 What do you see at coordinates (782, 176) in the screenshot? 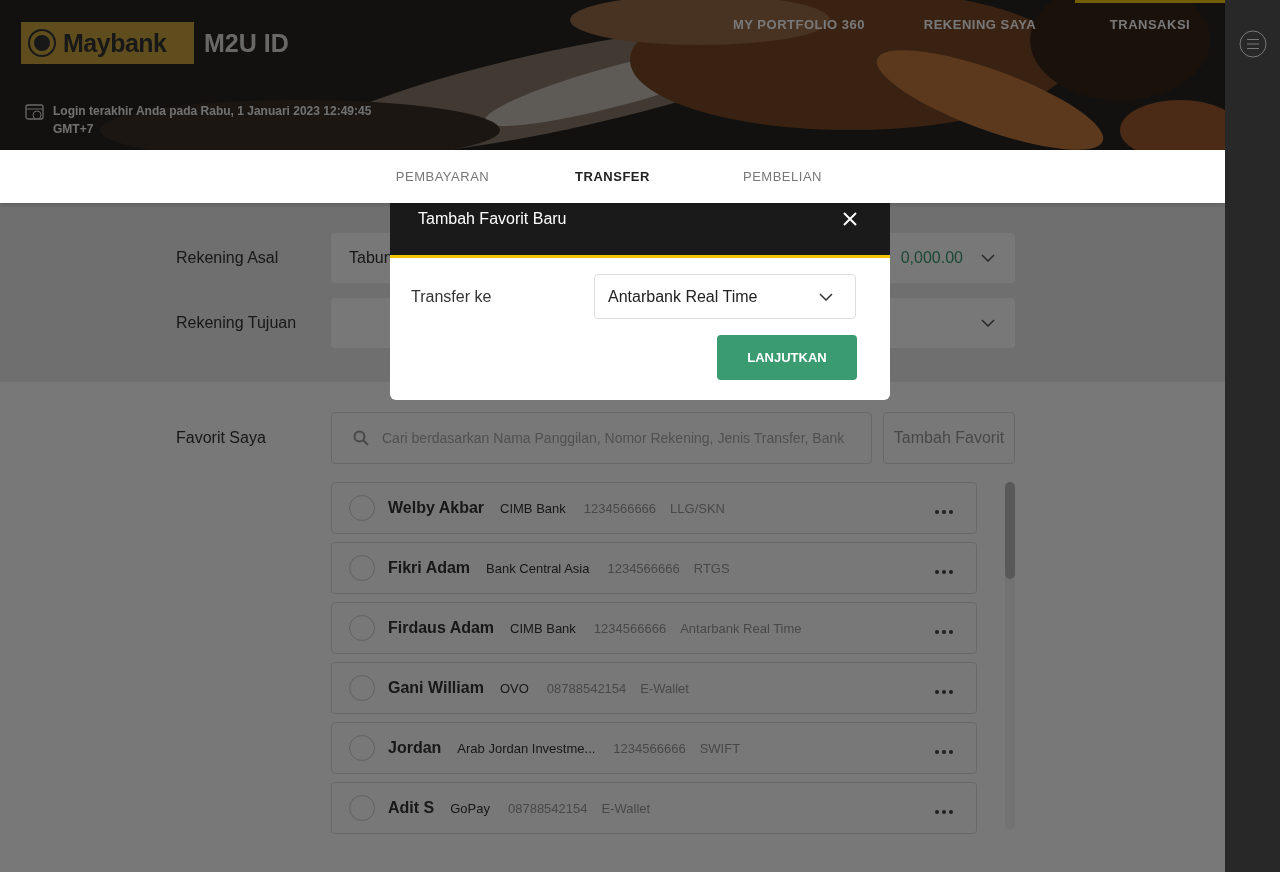
I see `sub-tab: PEMBELIAN` at bounding box center [782, 176].